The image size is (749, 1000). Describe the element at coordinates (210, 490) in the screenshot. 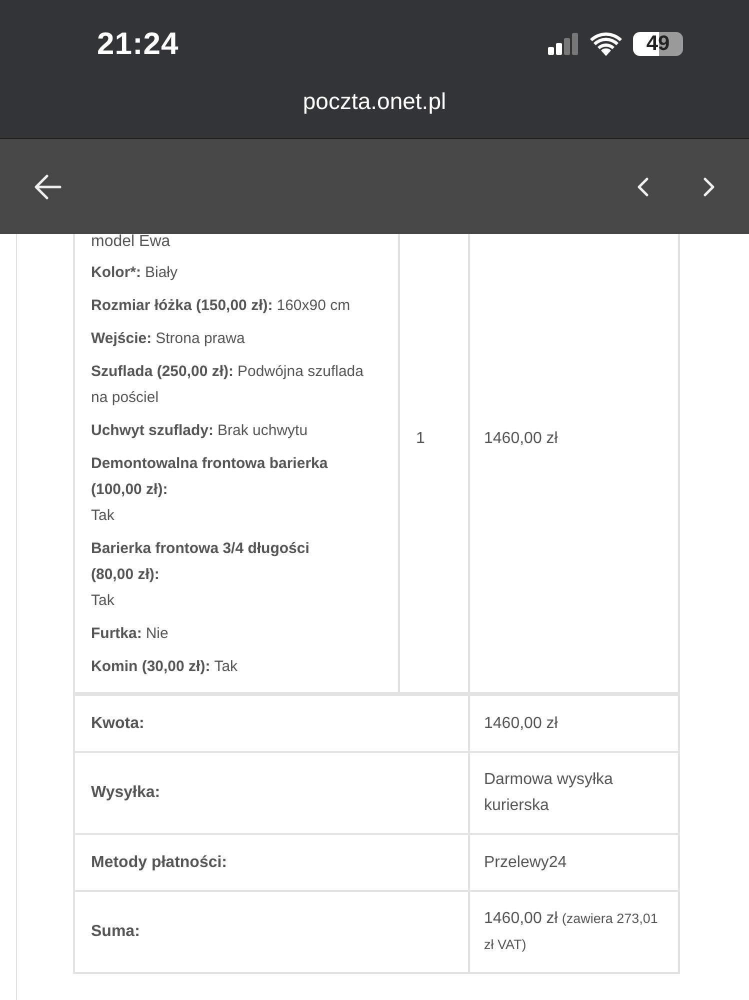

I see `option-line: Demontowalna frontowa barierka (100,00 zł): Tak` at that location.